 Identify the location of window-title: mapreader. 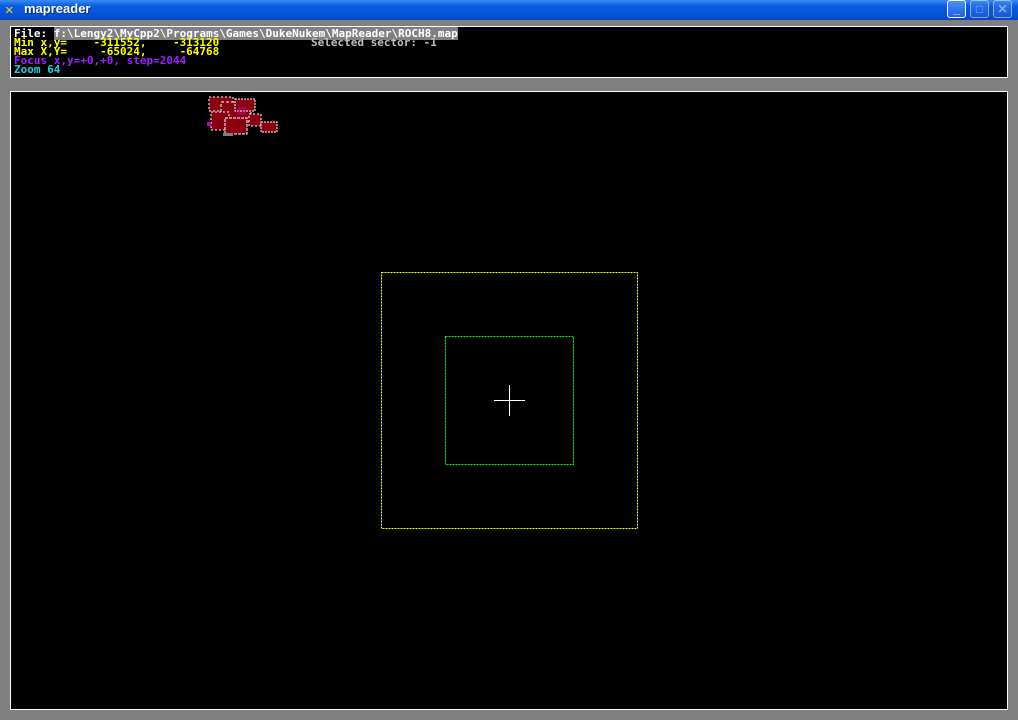
(57, 8).